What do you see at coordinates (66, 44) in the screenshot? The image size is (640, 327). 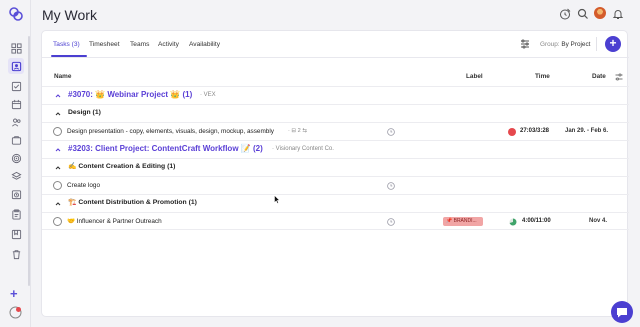 I see `tab-tasks: Tasks (3)` at bounding box center [66, 44].